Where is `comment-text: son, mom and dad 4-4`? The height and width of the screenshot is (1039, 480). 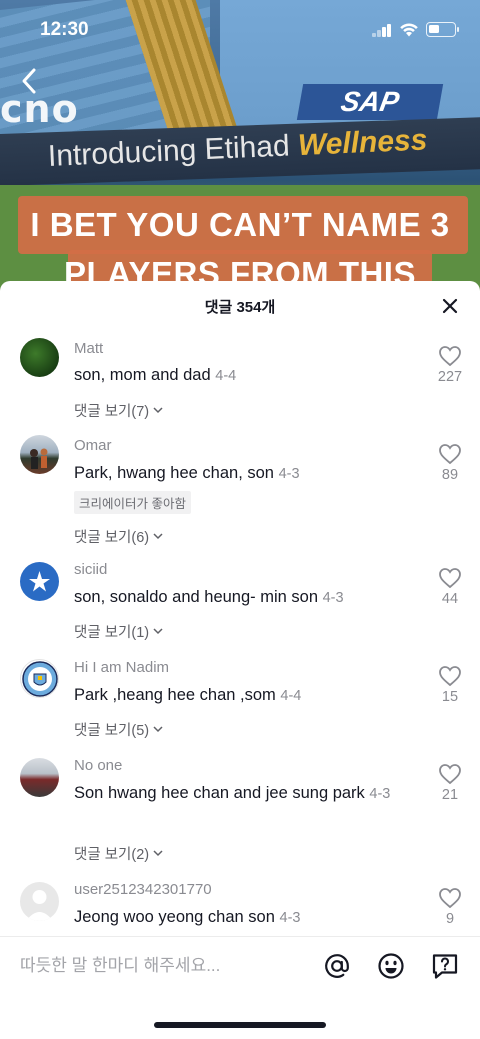 comment-text: son, mom and dad 4-4 is located at coordinates (155, 375).